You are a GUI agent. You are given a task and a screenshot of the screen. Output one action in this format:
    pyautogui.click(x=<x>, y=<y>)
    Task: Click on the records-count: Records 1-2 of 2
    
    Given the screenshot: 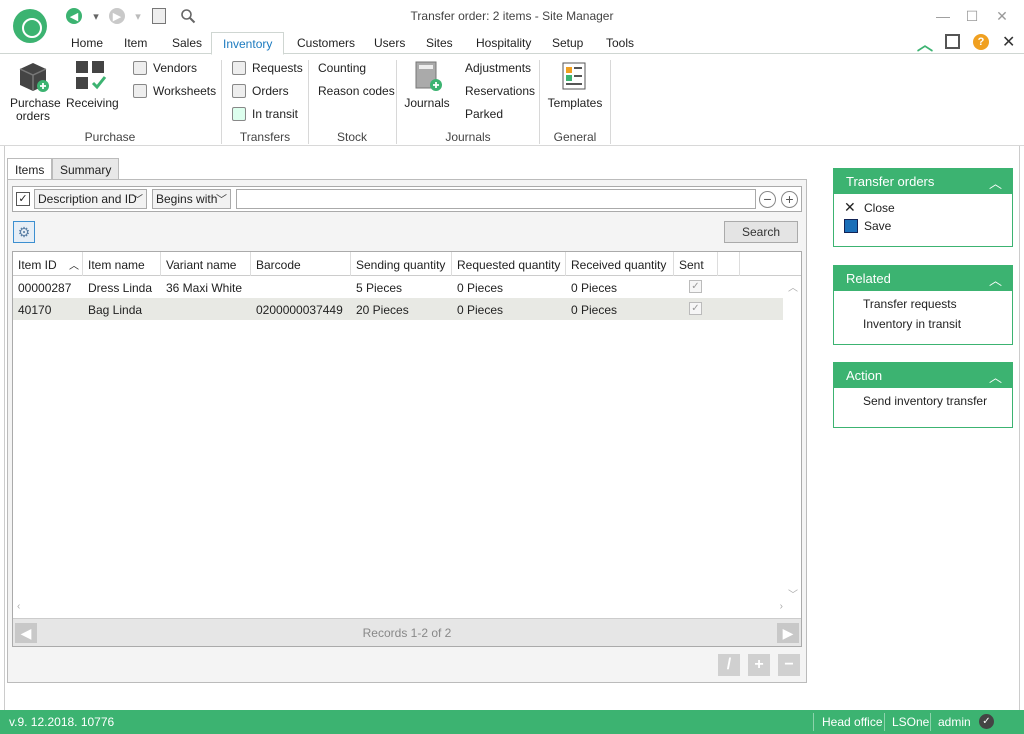 What is the action you would take?
    pyautogui.click(x=407, y=633)
    